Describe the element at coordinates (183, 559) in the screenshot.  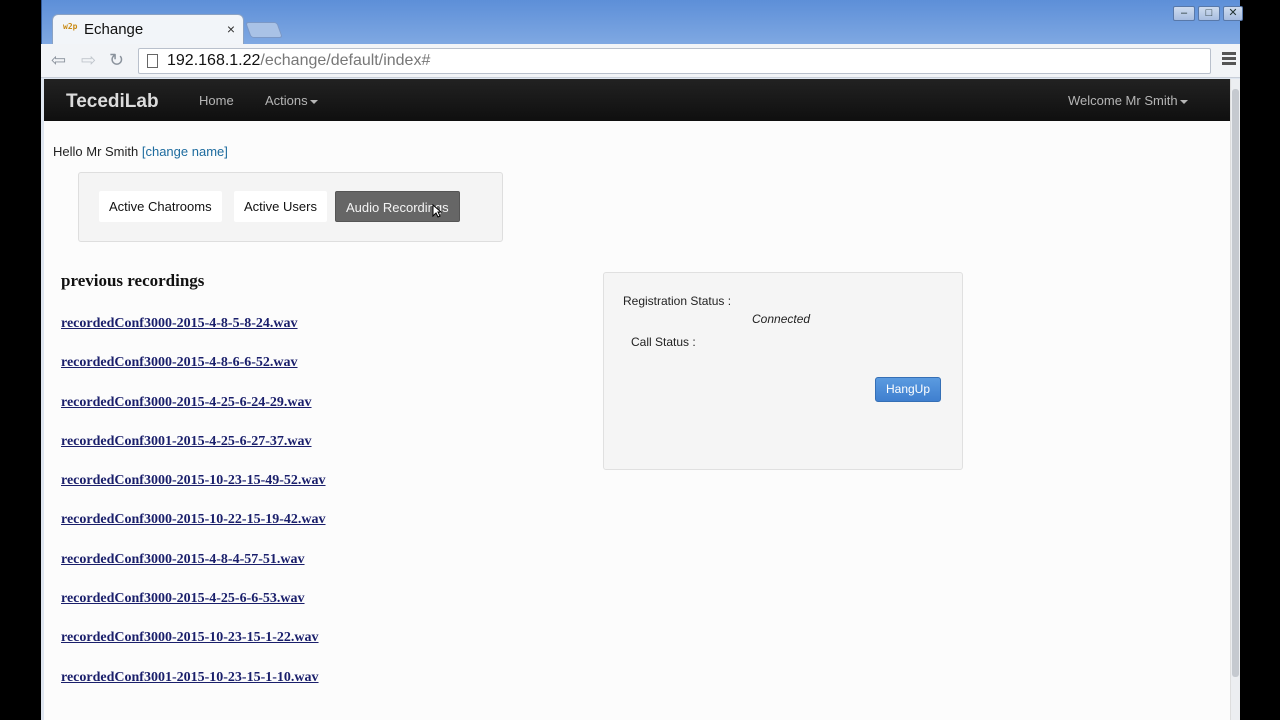
I see `recording-link: recordedConf3000-2015-4-8-4-57-51.wav` at that location.